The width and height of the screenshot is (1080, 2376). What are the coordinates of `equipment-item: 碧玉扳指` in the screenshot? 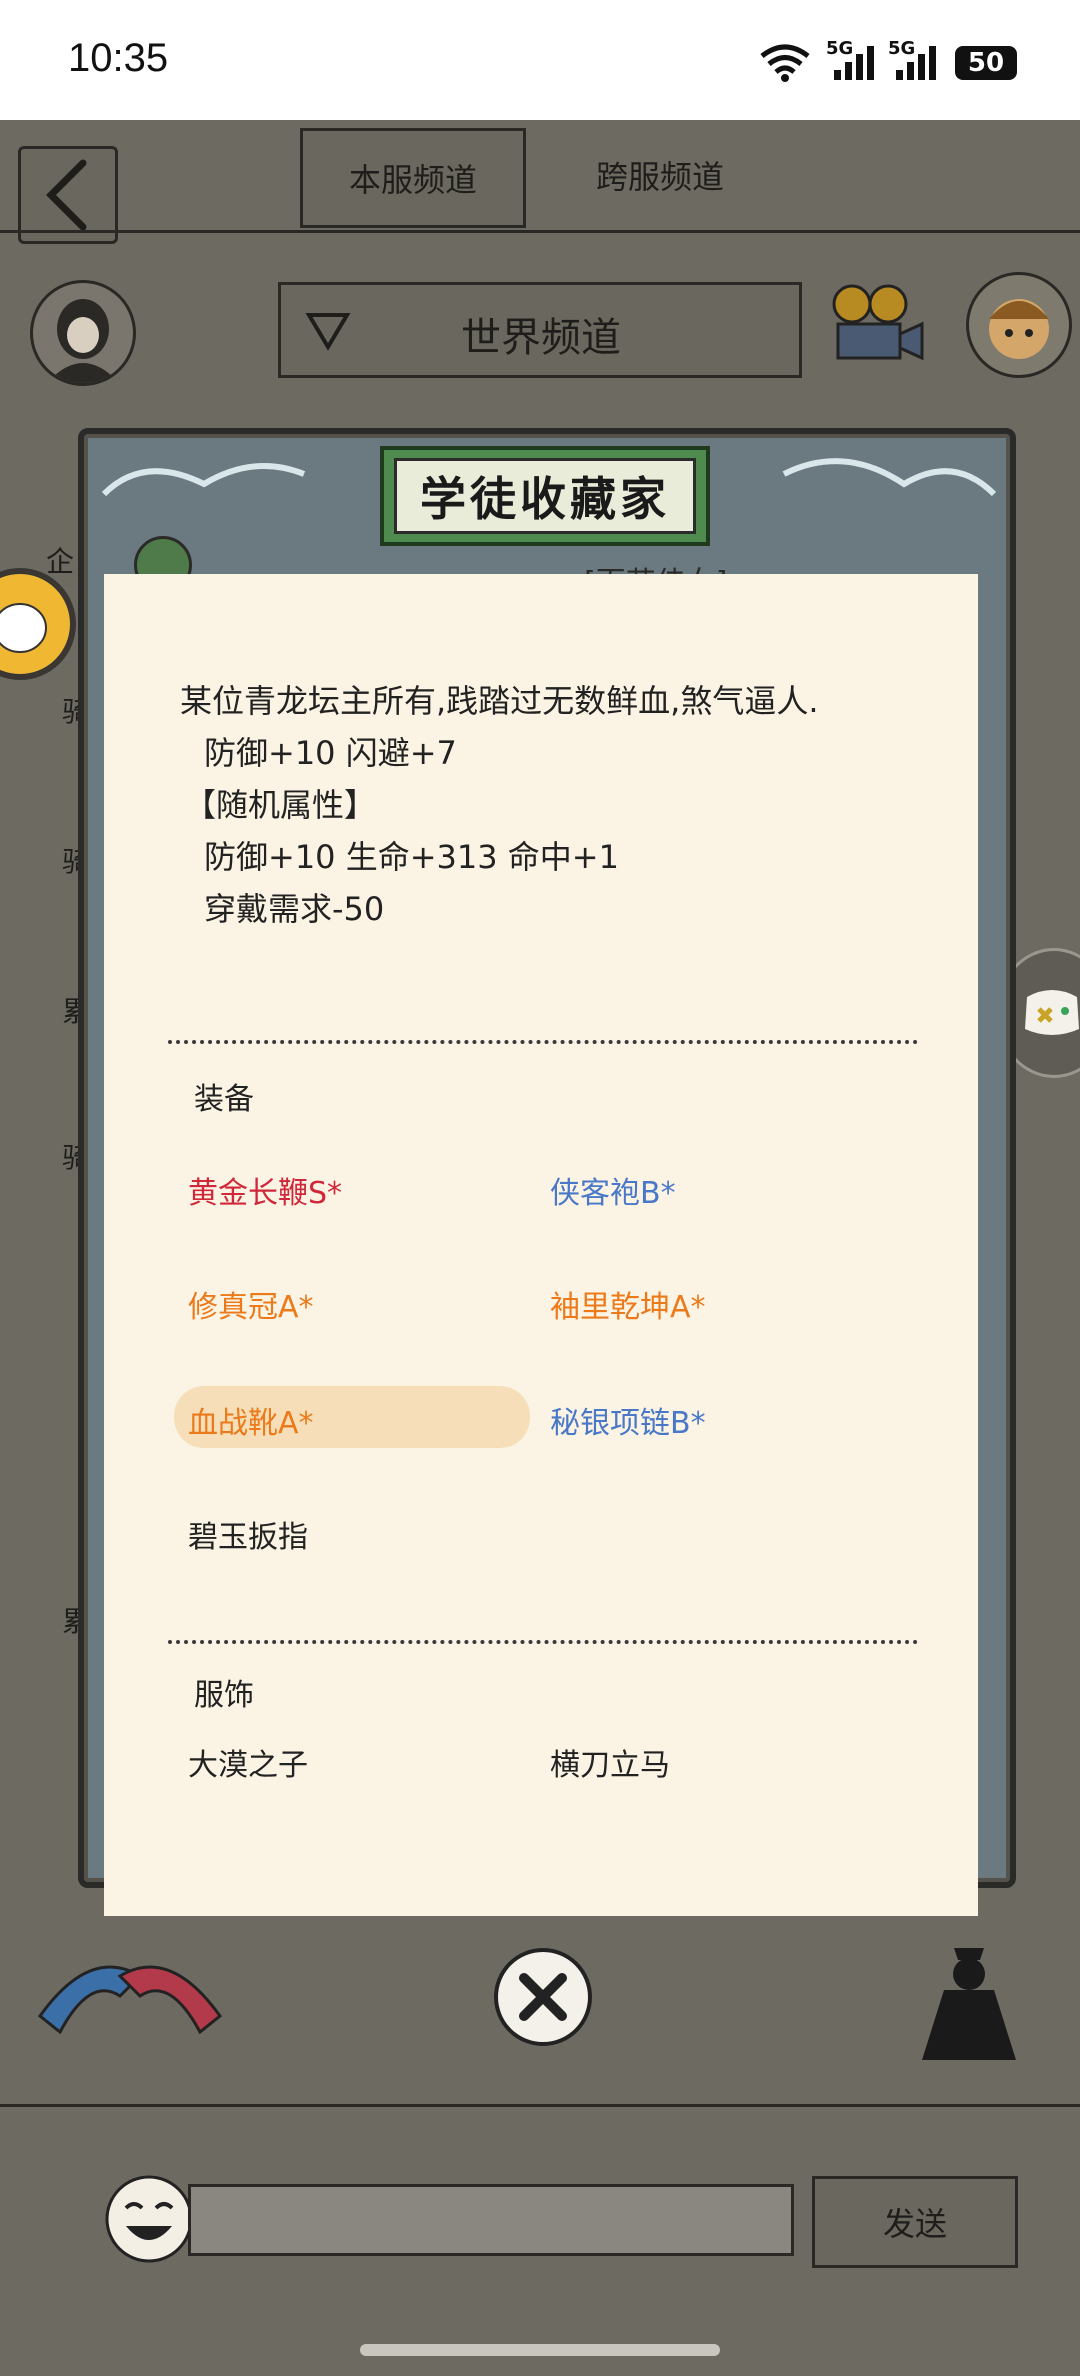 It's located at (248, 1534).